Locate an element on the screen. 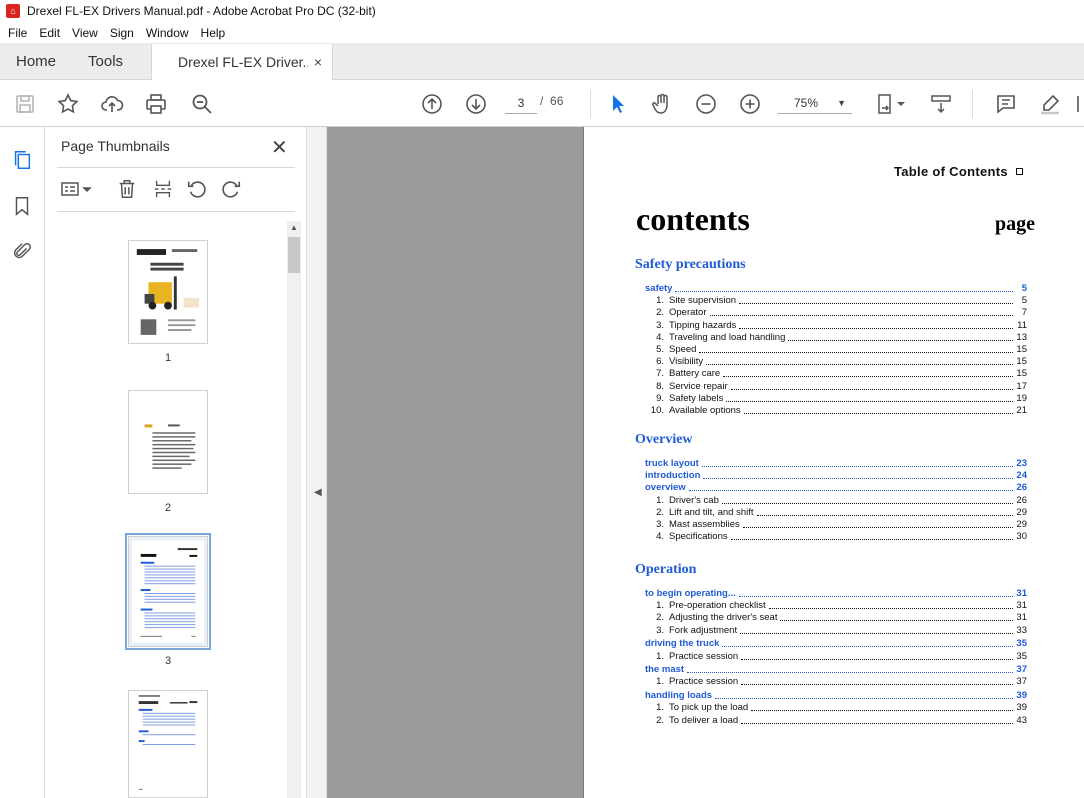 Image resolution: width=1084 pixels, height=798 pixels. previous-page-icon is located at coordinates (432, 104).